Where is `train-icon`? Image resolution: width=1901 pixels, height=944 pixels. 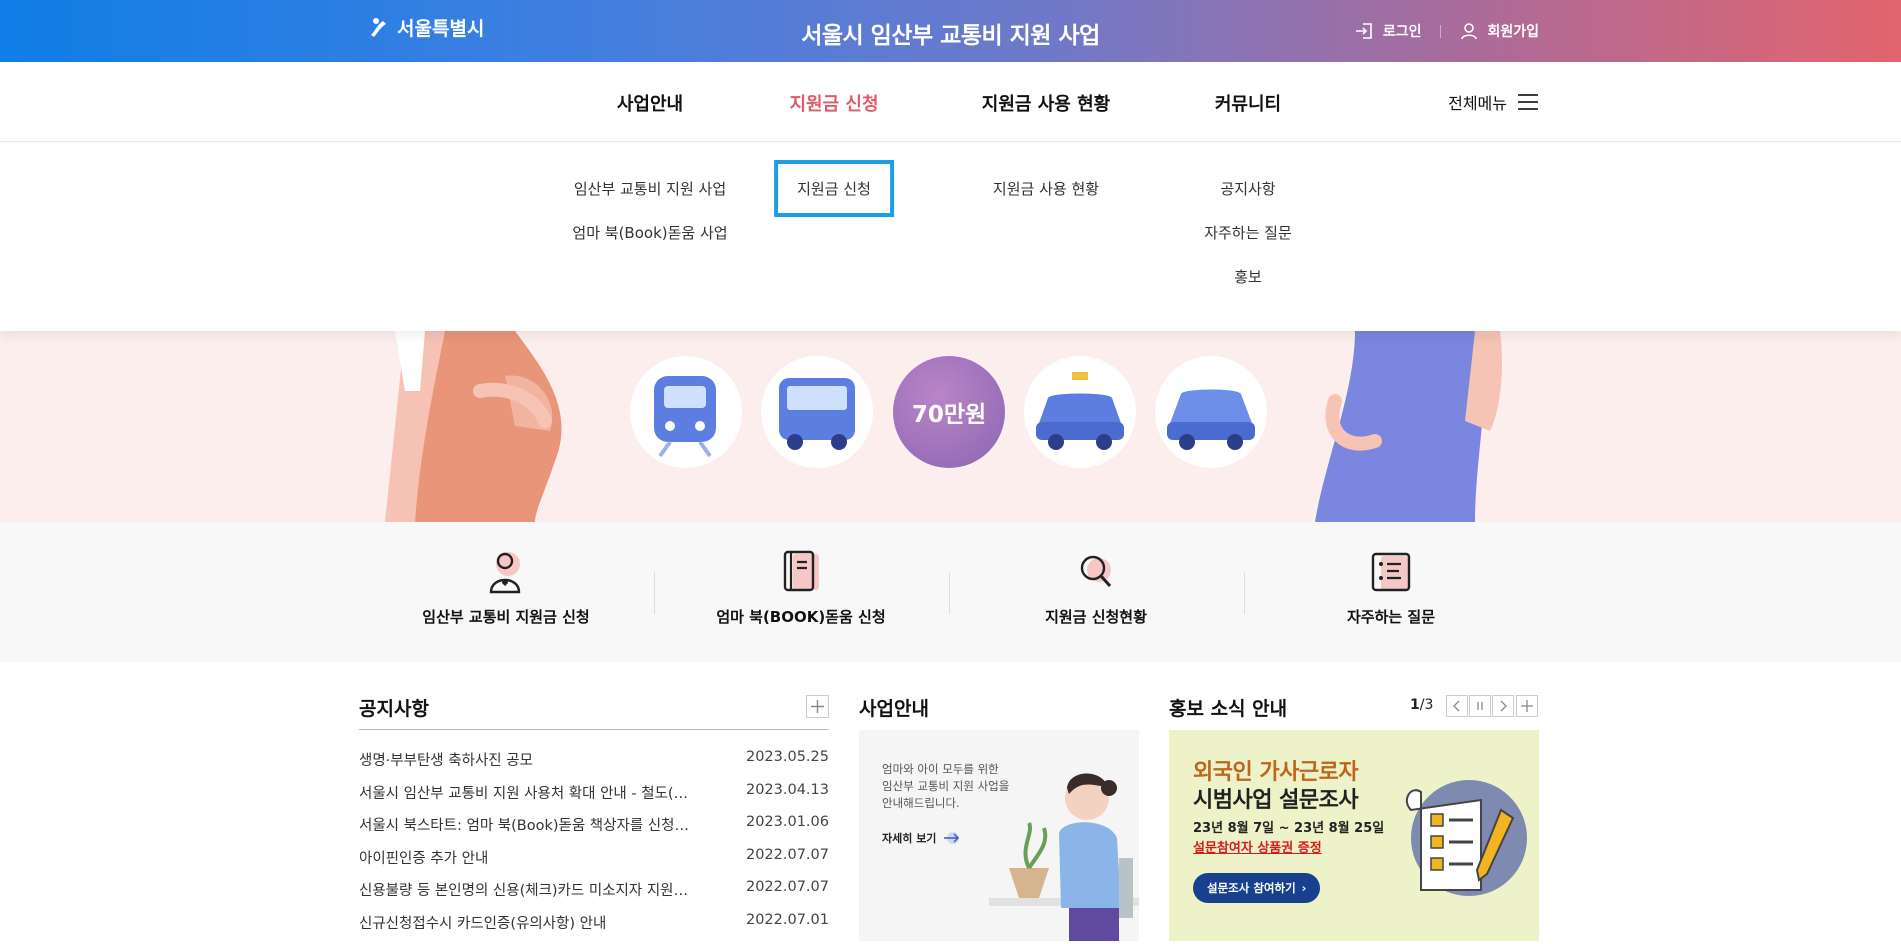
train-icon is located at coordinates (686, 412).